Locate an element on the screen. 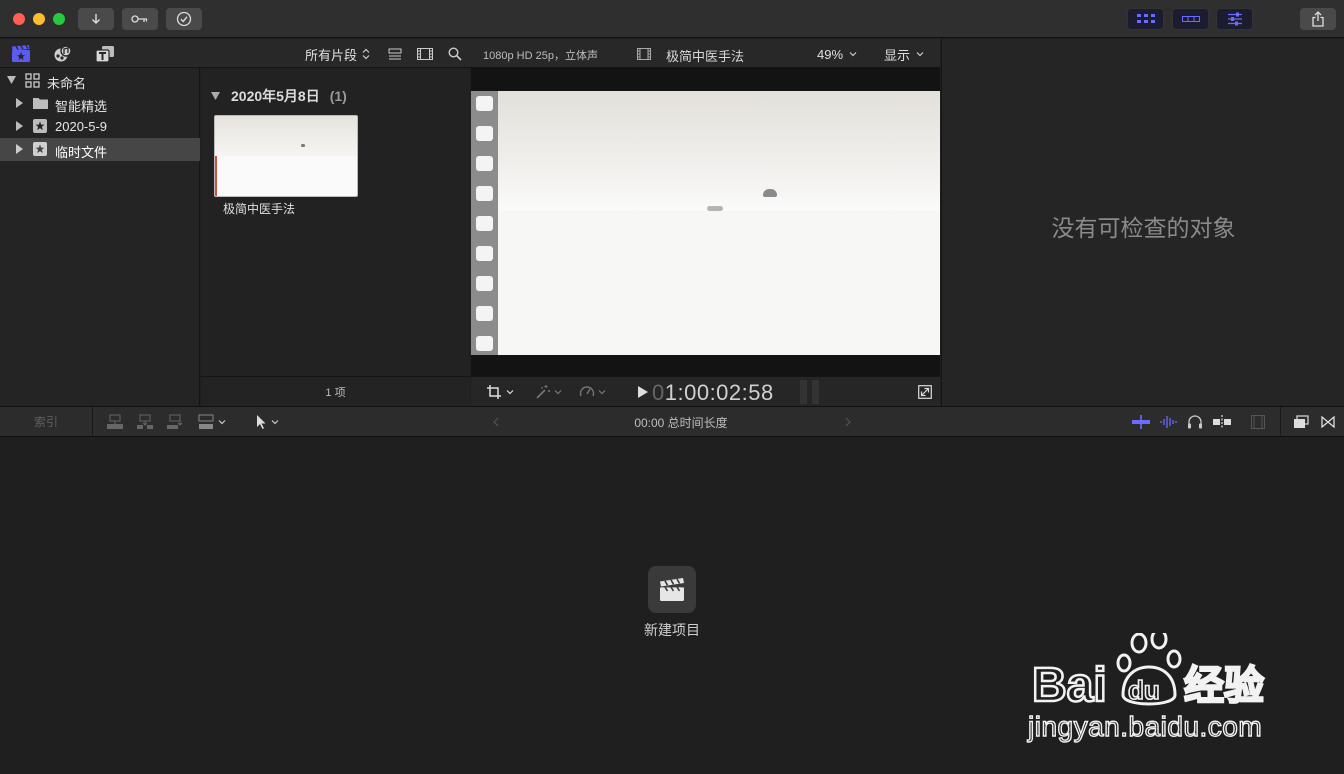  chevron-left-icon is located at coordinates (496, 422).